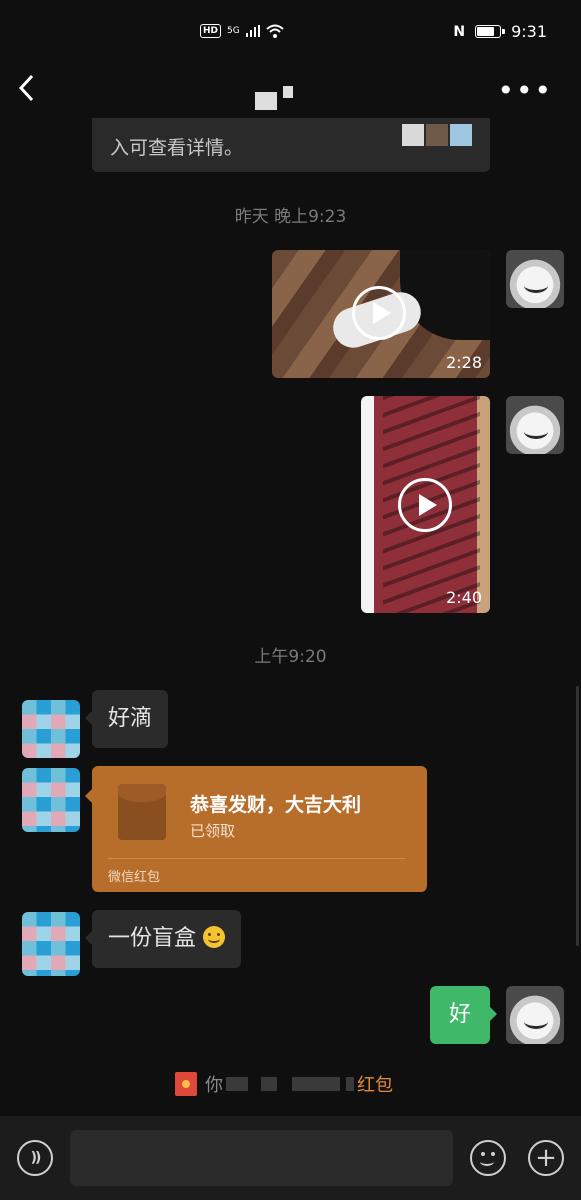  I want to click on chevron-left-icon, so click(26, 88).